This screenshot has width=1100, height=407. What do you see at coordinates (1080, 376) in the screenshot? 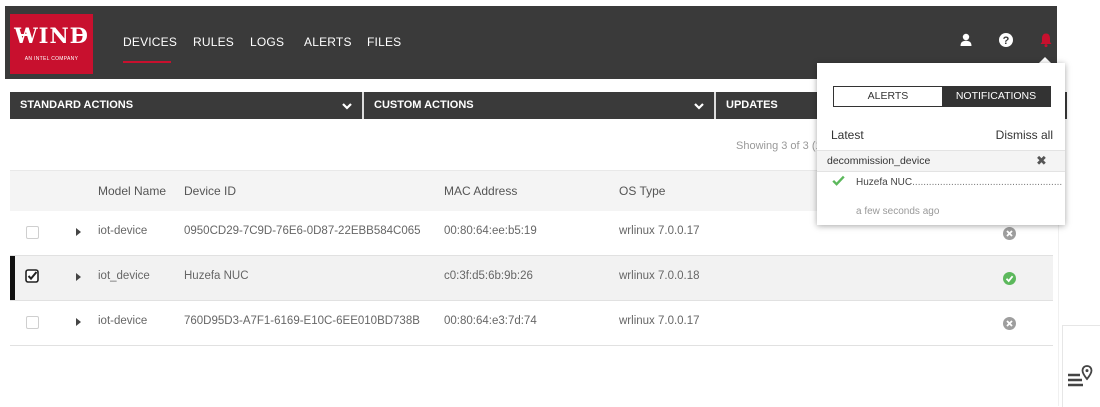
I see `list-location-icon` at bounding box center [1080, 376].